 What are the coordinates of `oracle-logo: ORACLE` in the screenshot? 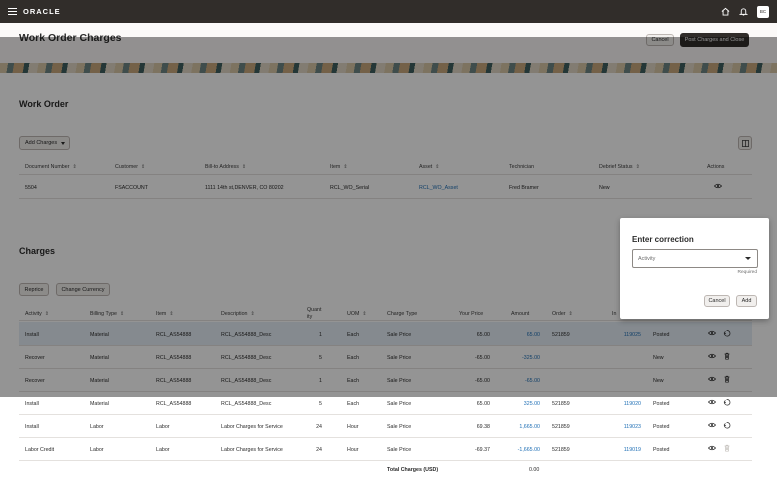 It's located at (42, 11).